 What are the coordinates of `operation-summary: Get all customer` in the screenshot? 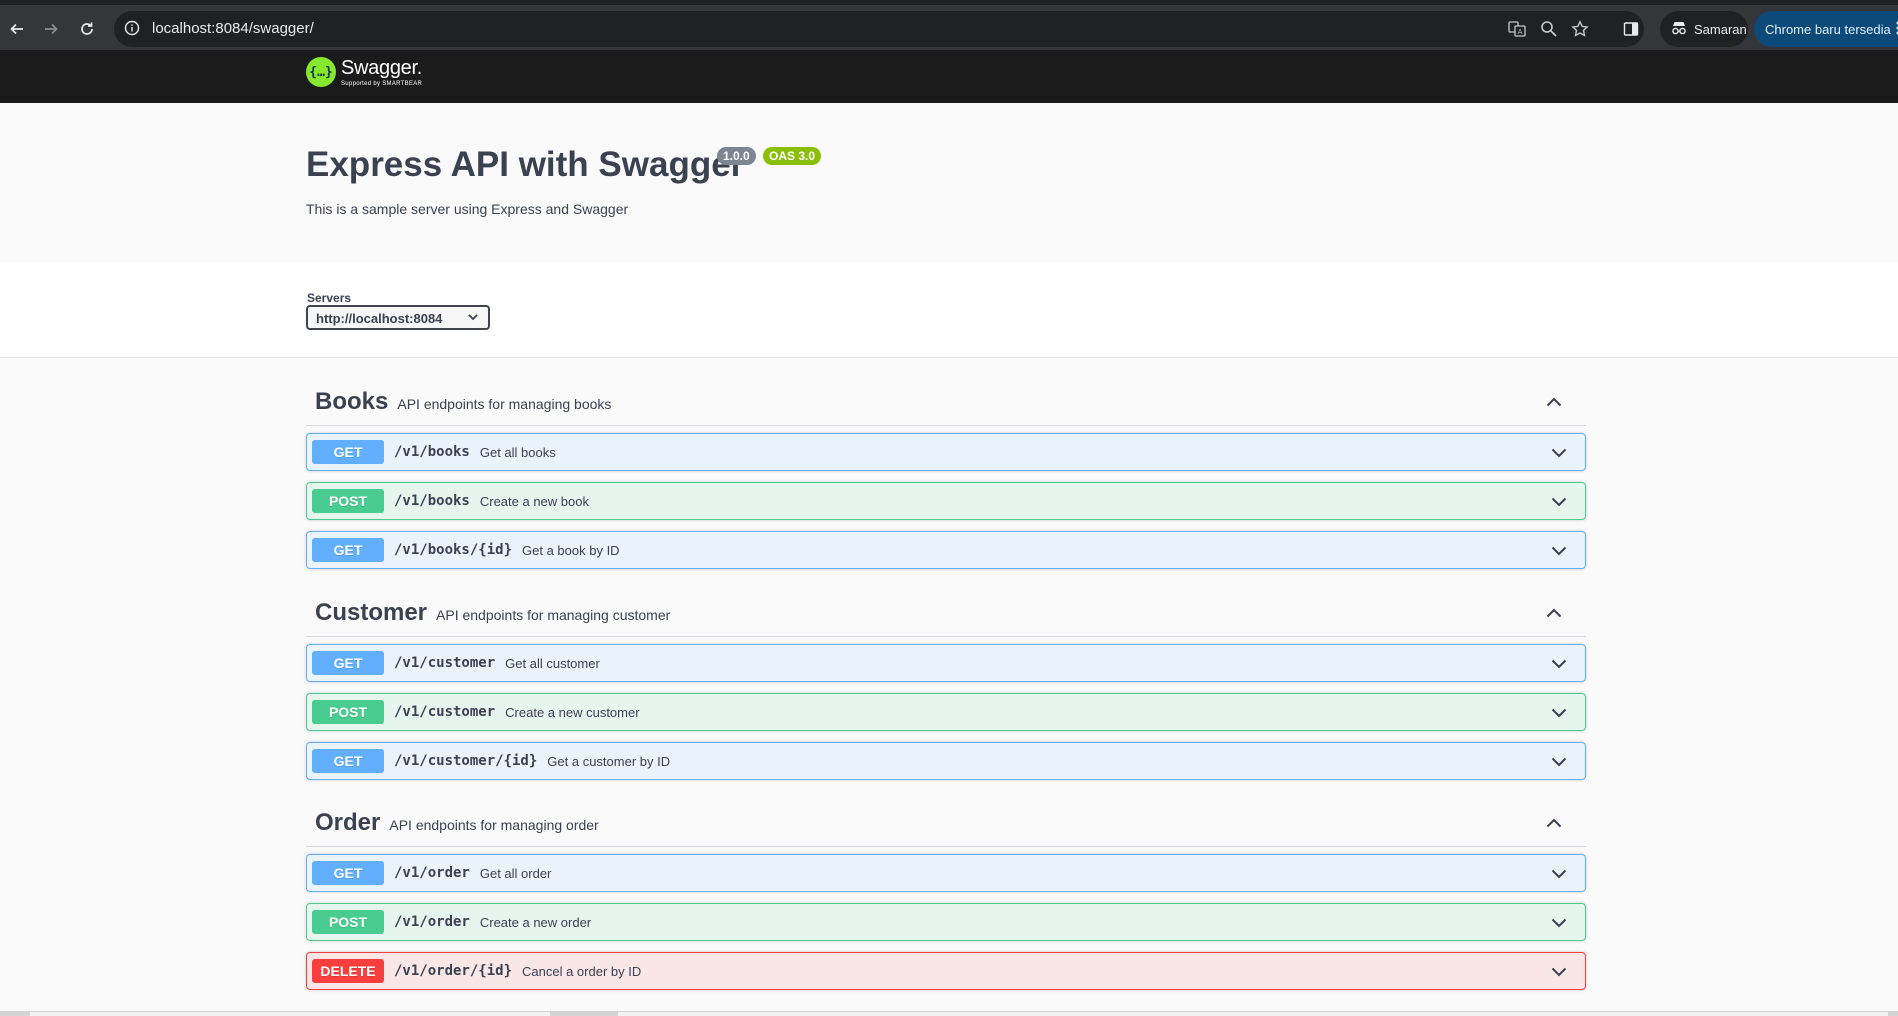 It's located at (552, 663).